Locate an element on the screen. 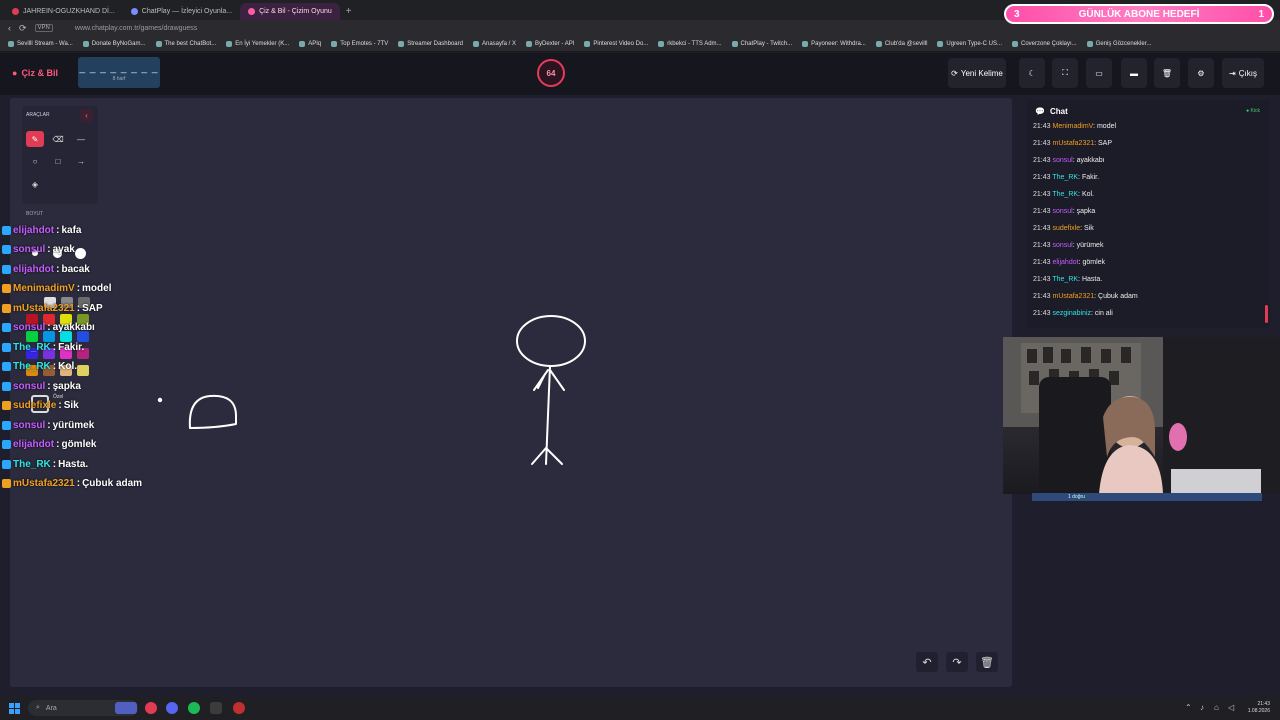 Image resolution: width=1280 pixels, height=720 pixels. bookmark-item: Streamer Dashboard is located at coordinates (430, 43).